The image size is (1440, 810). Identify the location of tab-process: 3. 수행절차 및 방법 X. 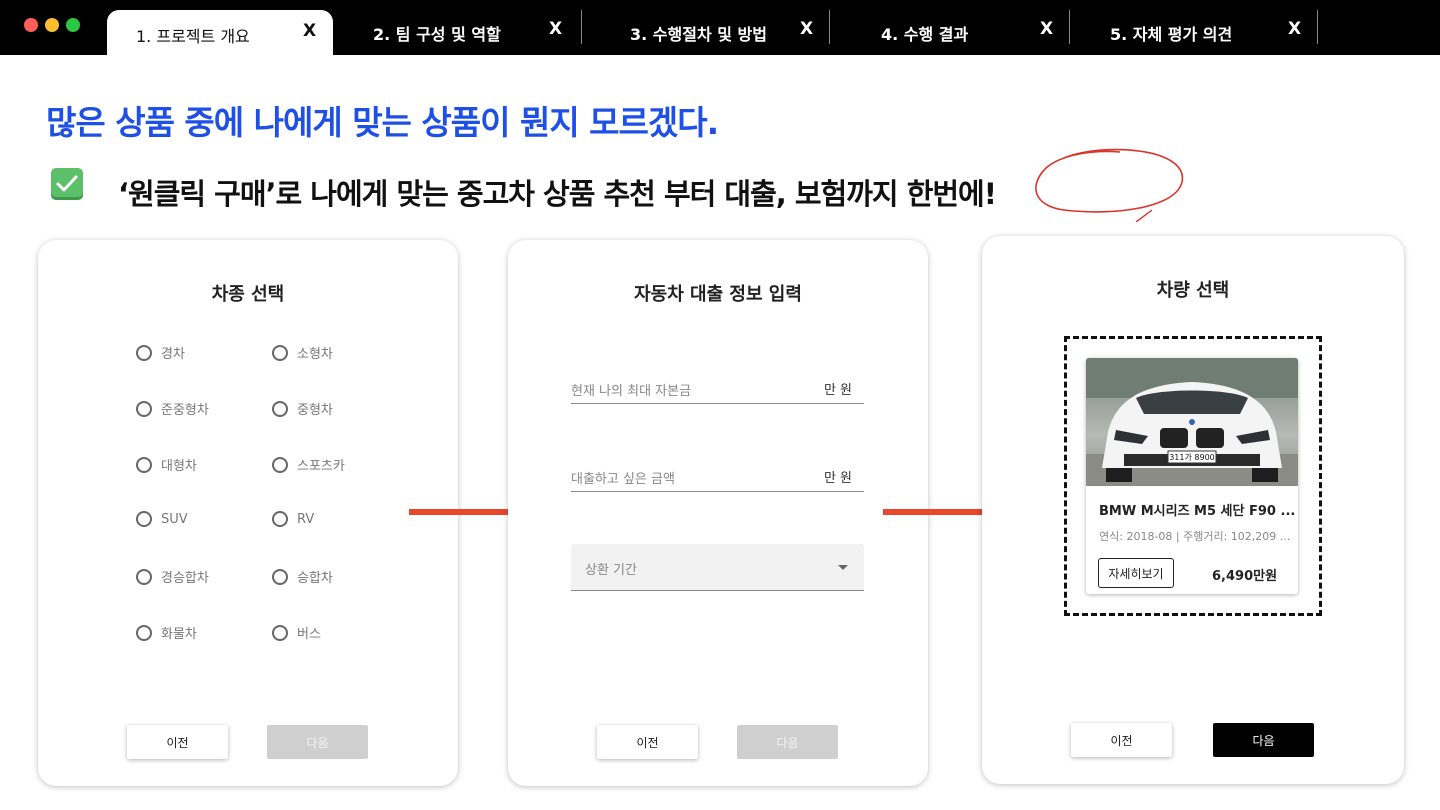
(706, 32).